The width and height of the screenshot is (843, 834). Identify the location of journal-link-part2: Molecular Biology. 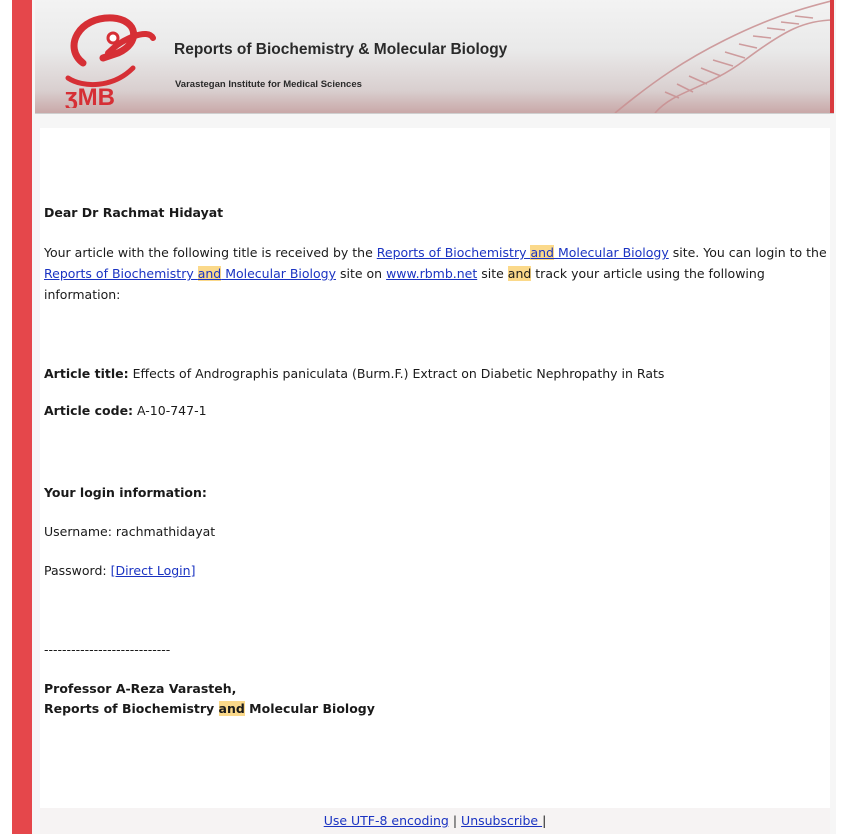
(611, 252).